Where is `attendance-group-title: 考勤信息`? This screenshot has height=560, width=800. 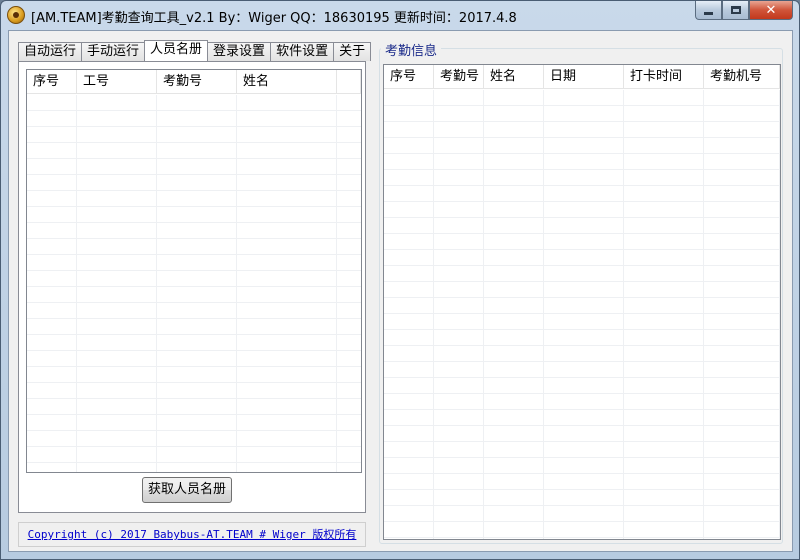
attendance-group-title: 考勤信息 is located at coordinates (411, 49).